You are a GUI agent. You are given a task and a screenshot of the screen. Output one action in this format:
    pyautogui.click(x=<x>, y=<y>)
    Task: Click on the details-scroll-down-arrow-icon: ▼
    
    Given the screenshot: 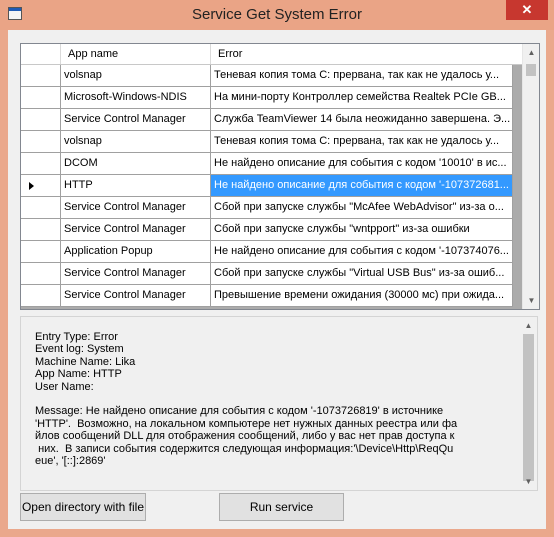 What is the action you would take?
    pyautogui.click(x=528, y=481)
    